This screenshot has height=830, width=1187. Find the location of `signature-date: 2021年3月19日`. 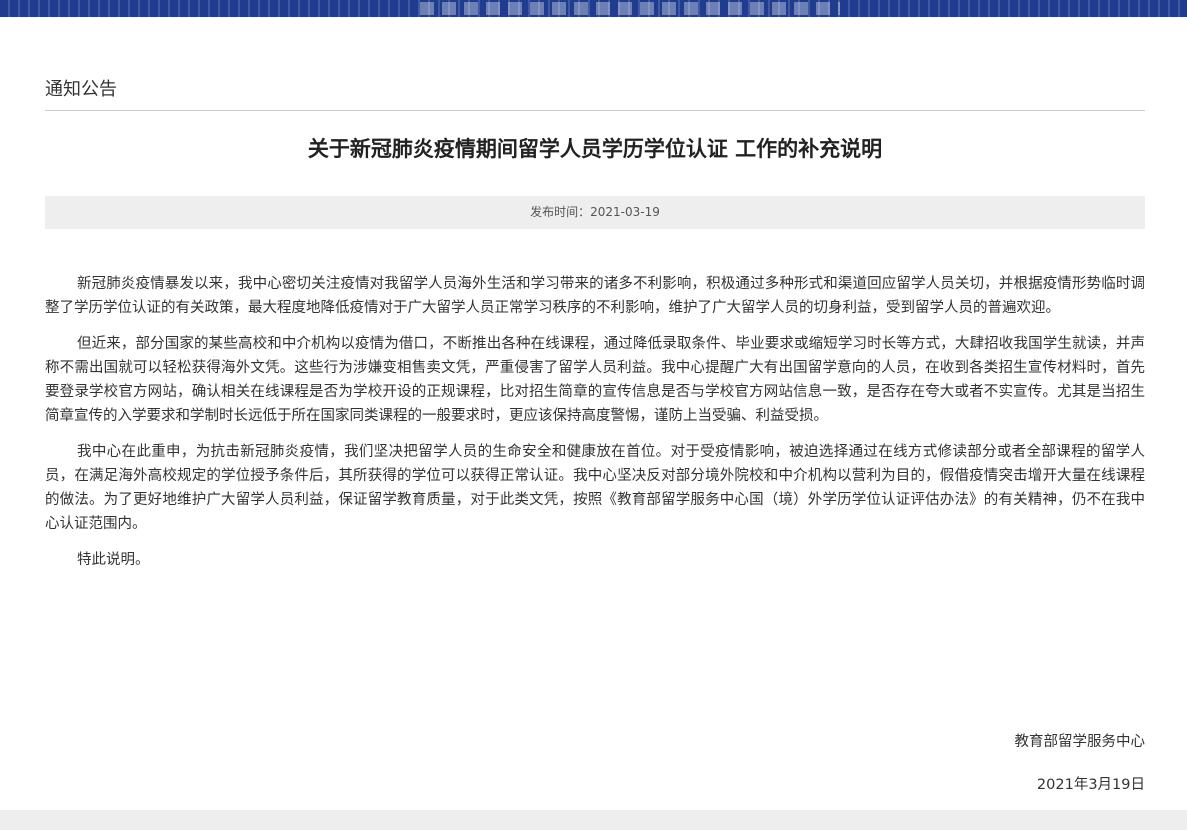

signature-date: 2021年3月19日 is located at coordinates (1090, 785).